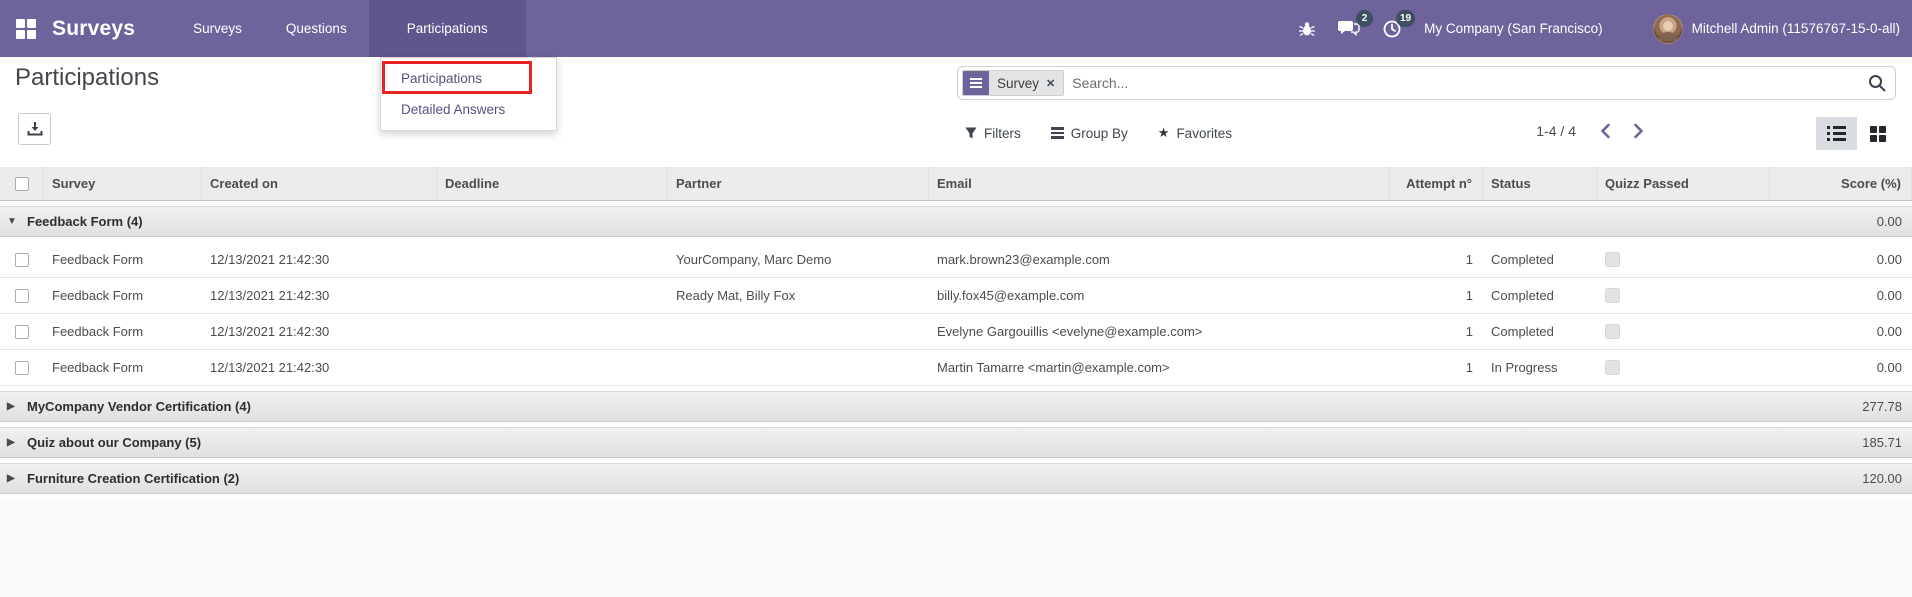  I want to click on menu-item-surveys: Surveys, so click(217, 28).